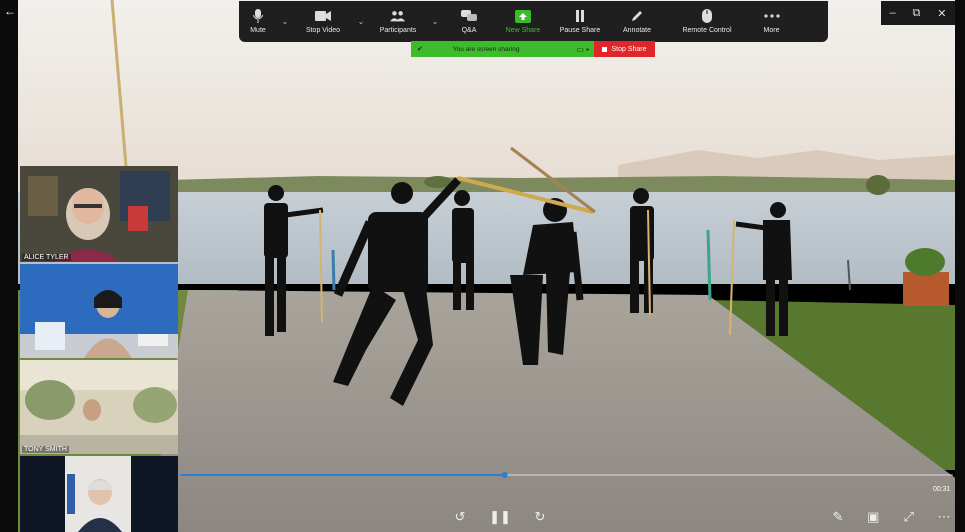  What do you see at coordinates (45, 449) in the screenshot?
I see `participant-name: TONY SMITH` at bounding box center [45, 449].